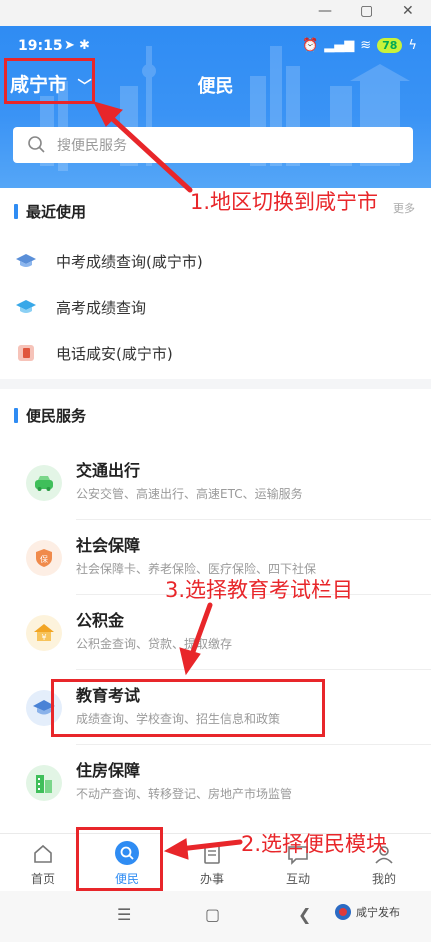 This screenshot has height=942, width=431. Describe the element at coordinates (259, 590) in the screenshot. I see `annotation-step3: 3.选择教育考试栏目` at that location.